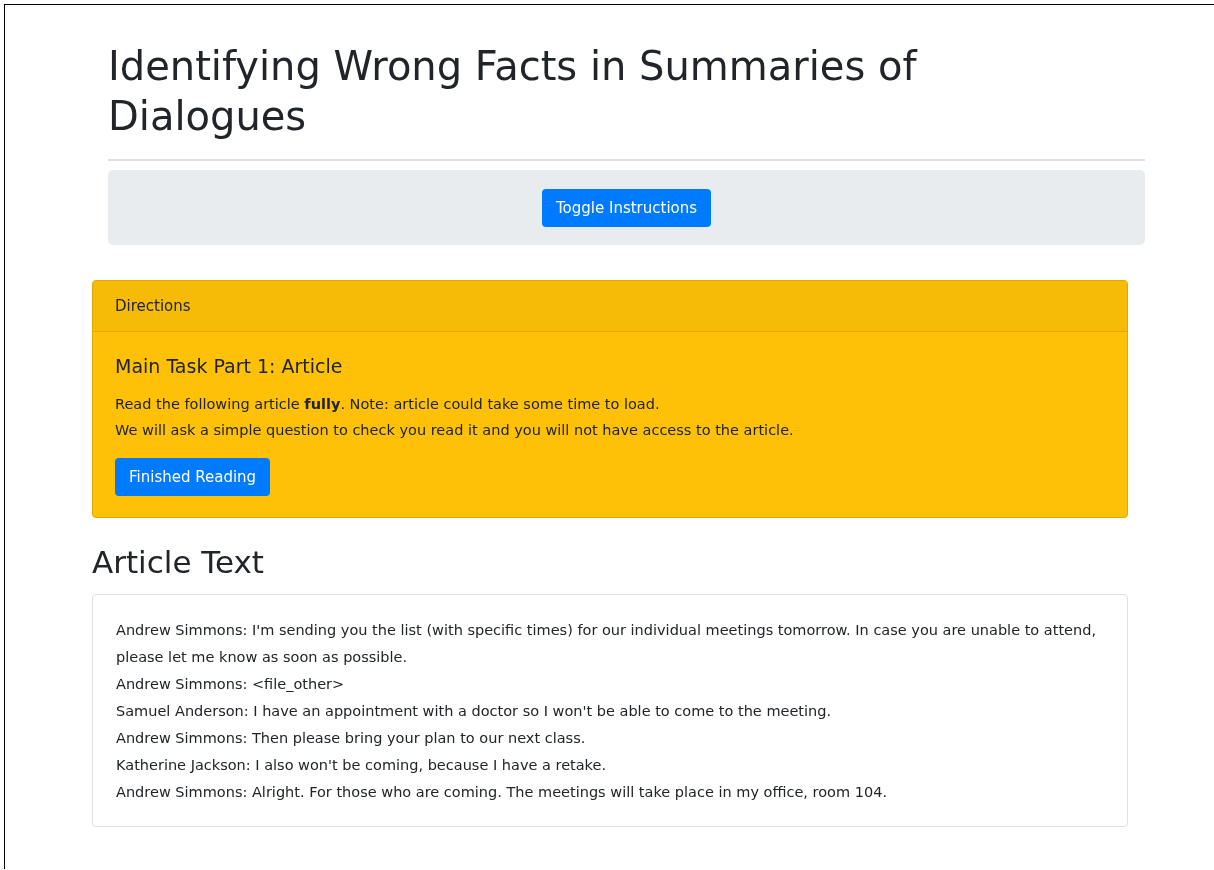 This screenshot has width=1214, height=870. I want to click on dialogue-line: Samuel Anderson: I have an appointment with a doctor so I won't be able to come to the meeting., so click(474, 711).